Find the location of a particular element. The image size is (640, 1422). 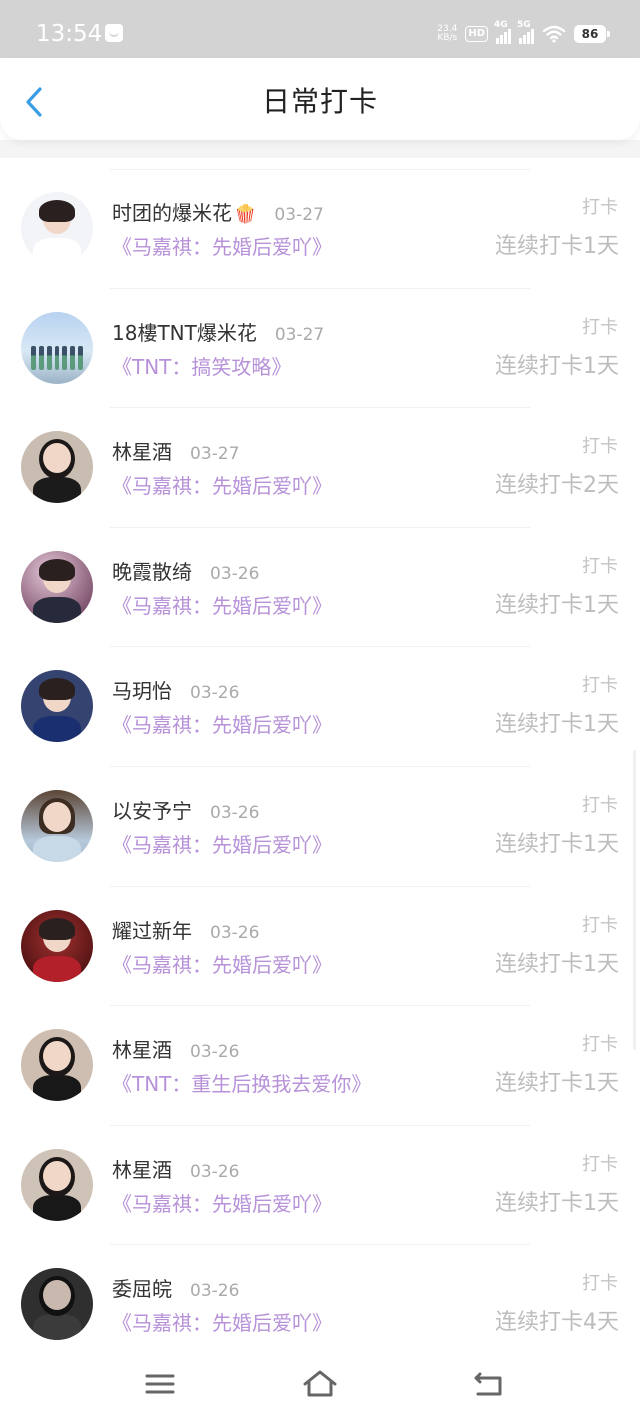

user-name: 时团的爆米花 is located at coordinates (172, 213).